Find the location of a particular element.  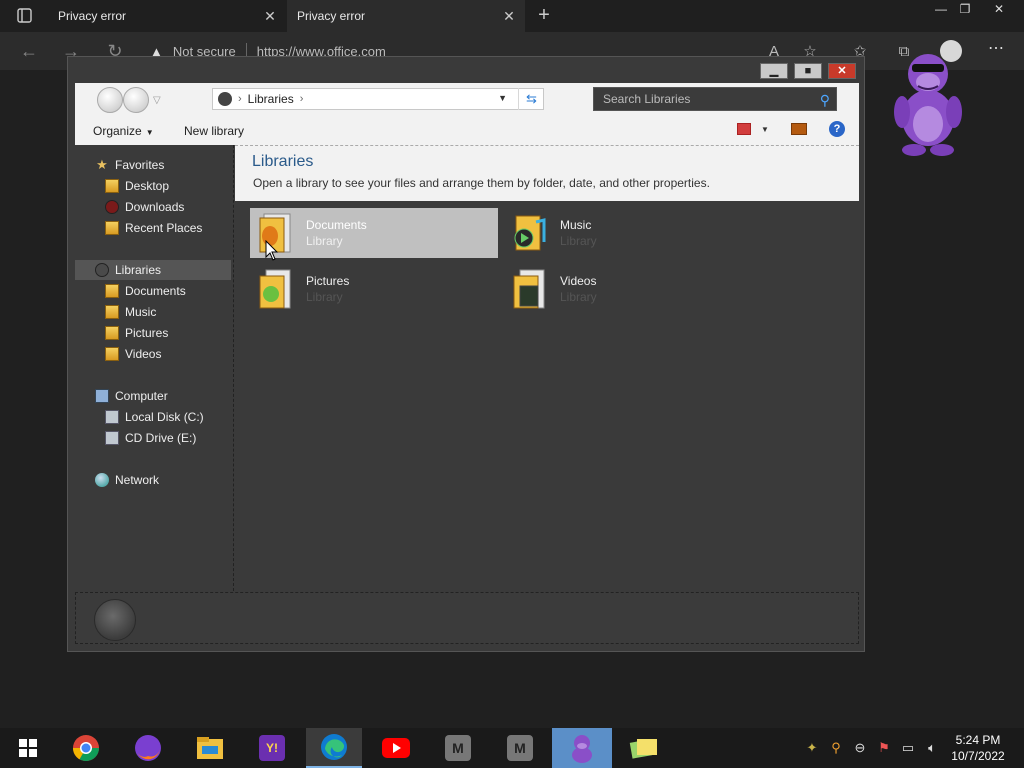

preview-pane-icon is located at coordinates (799, 129).